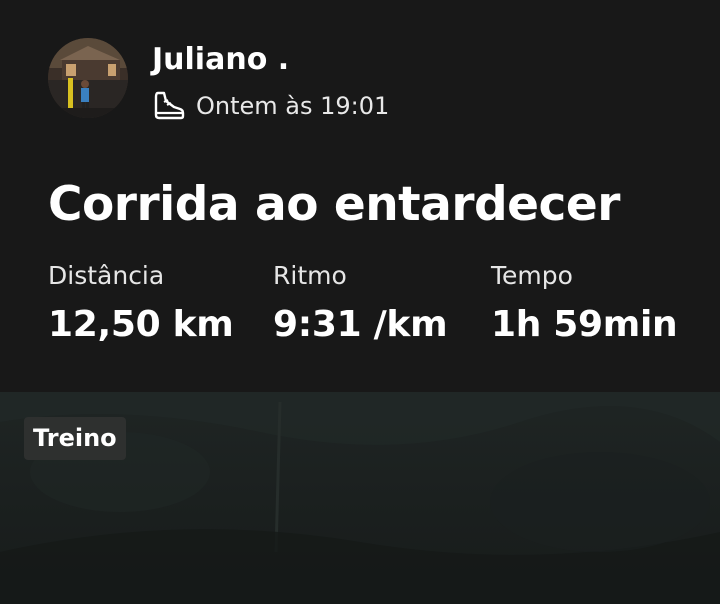  Describe the element at coordinates (334, 205) in the screenshot. I see `activity-title: Corrida ao entardecer` at that location.